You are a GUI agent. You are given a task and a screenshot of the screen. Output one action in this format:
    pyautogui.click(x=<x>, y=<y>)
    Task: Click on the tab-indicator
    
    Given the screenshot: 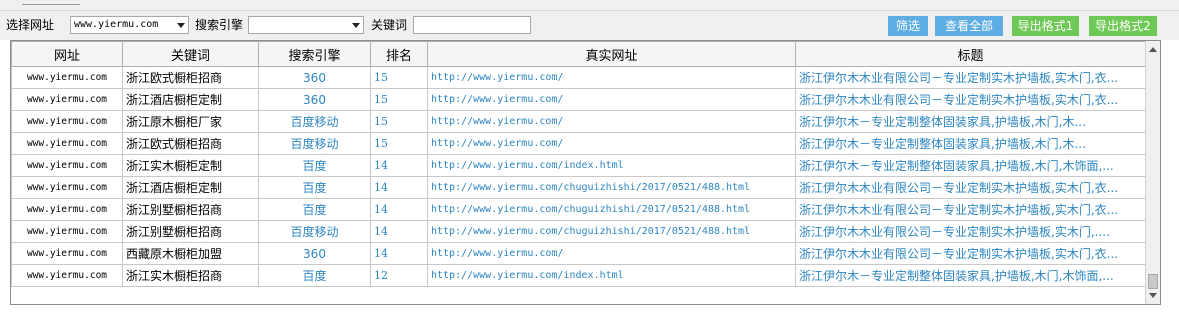 What is the action you would take?
    pyautogui.click(x=51, y=2)
    